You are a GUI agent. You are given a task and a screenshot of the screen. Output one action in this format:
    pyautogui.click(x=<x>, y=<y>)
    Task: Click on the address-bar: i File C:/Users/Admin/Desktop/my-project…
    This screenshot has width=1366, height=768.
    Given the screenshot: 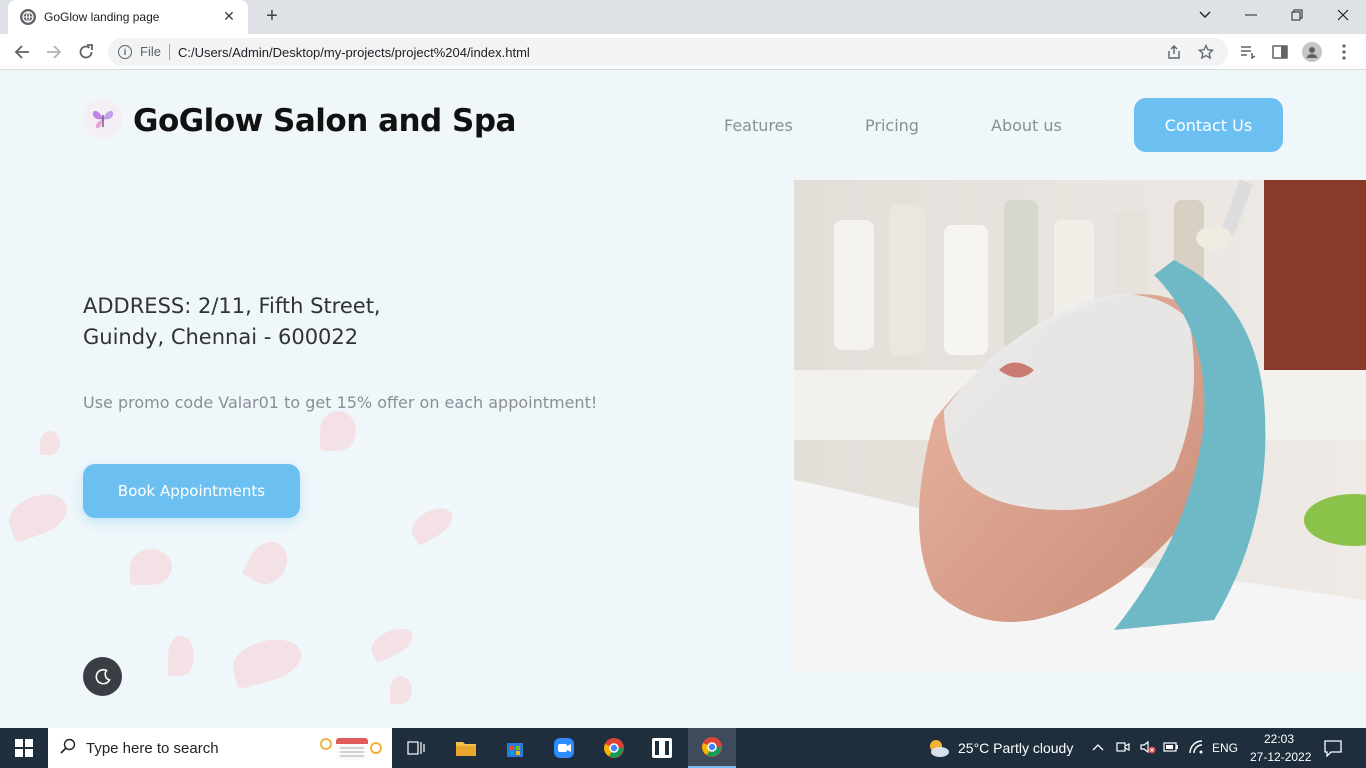 What is the action you would take?
    pyautogui.click(x=668, y=52)
    